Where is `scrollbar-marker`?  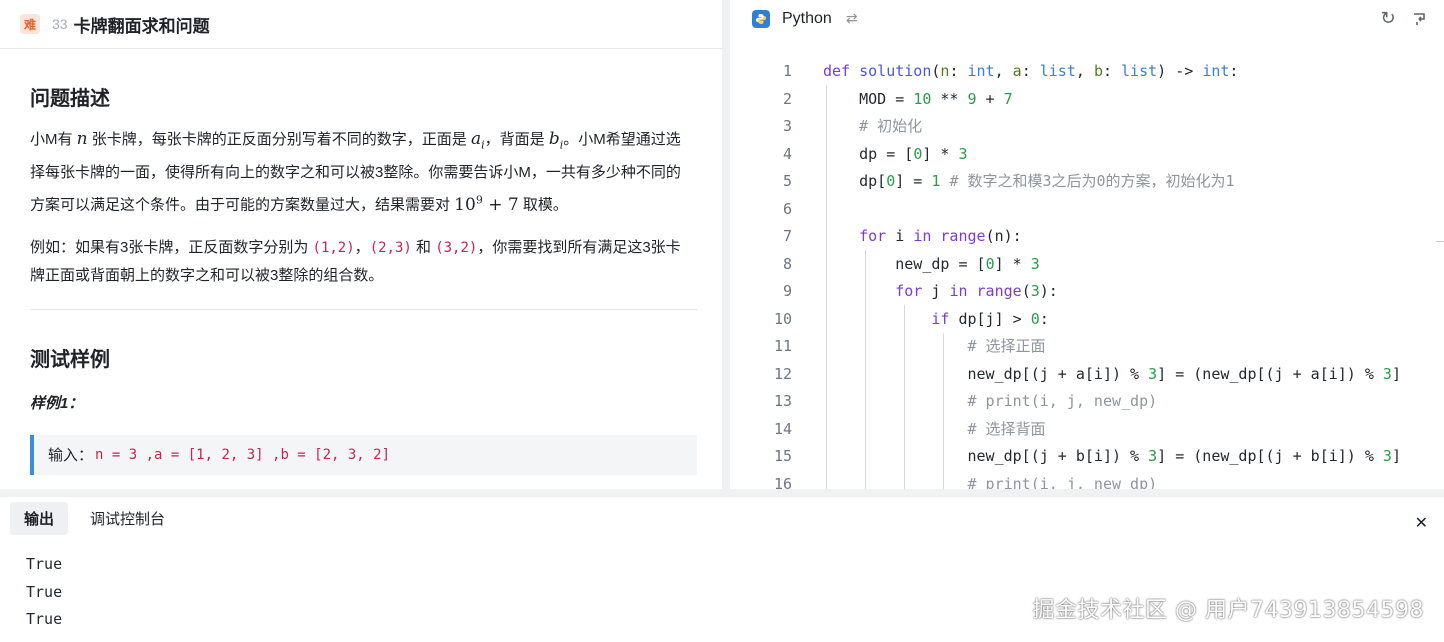
scrollbar-marker is located at coordinates (1440, 241).